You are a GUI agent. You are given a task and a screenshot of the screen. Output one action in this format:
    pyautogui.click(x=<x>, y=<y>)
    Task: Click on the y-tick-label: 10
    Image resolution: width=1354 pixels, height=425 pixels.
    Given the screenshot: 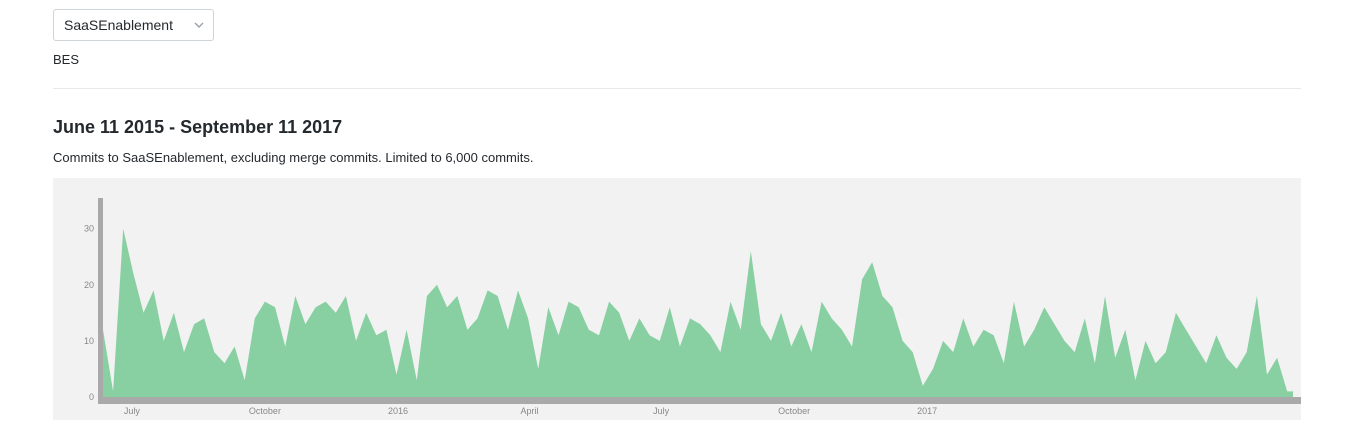 What is the action you would take?
    pyautogui.click(x=89, y=341)
    